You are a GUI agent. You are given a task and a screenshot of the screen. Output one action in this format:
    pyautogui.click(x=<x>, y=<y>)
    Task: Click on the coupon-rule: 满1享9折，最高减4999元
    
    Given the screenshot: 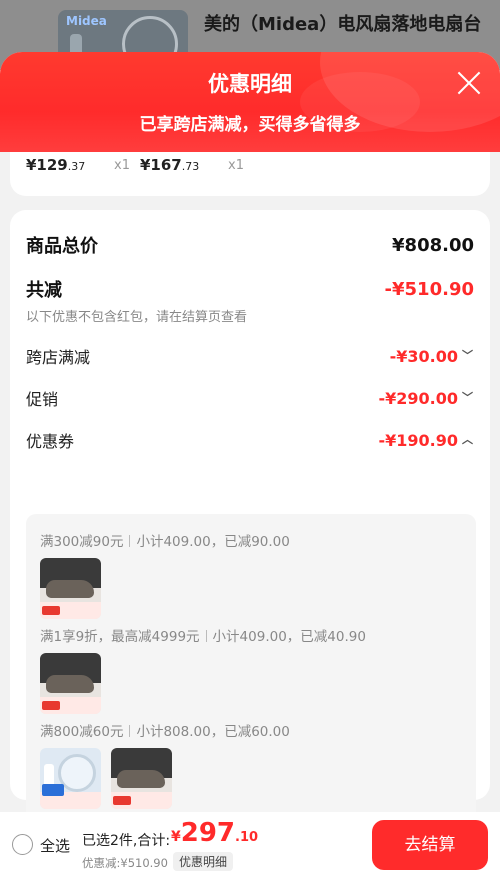 What is the action you would take?
    pyautogui.click(x=120, y=637)
    